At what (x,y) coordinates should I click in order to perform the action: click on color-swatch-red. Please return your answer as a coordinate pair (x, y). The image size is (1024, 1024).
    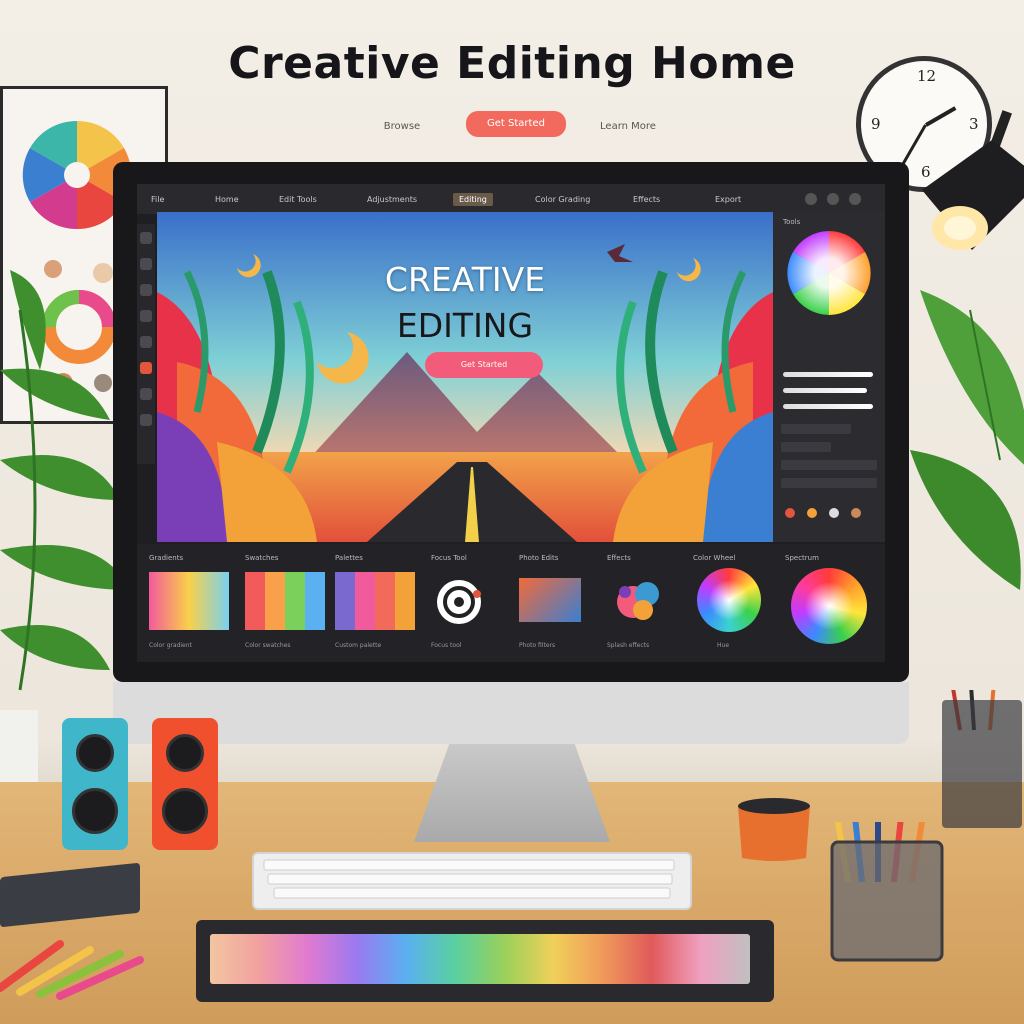
    Looking at the image, I should click on (790, 513).